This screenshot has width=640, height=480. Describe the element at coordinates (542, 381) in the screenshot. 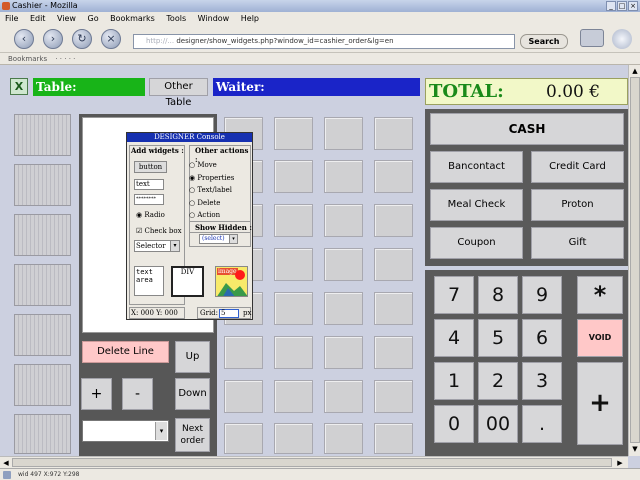

I see `key-3: 3` at that location.